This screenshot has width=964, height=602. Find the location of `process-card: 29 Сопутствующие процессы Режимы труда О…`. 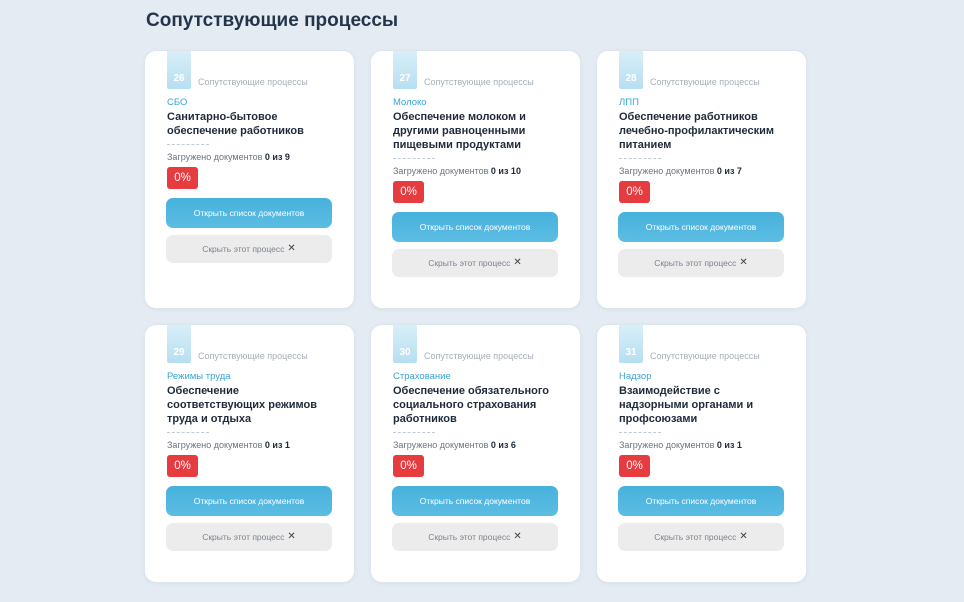

process-card: 29 Сопутствующие процессы Режимы труда О… is located at coordinates (249, 453).